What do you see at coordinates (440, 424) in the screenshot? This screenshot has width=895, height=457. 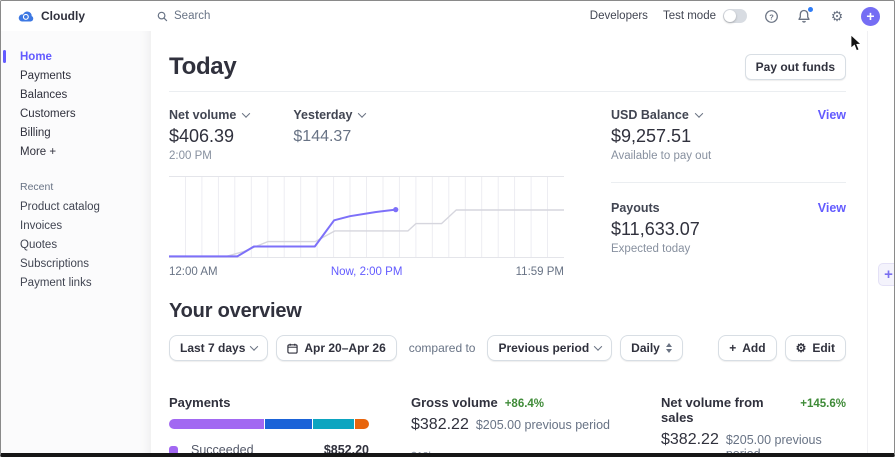 I see `gross-volume-value: $382.22` at bounding box center [440, 424].